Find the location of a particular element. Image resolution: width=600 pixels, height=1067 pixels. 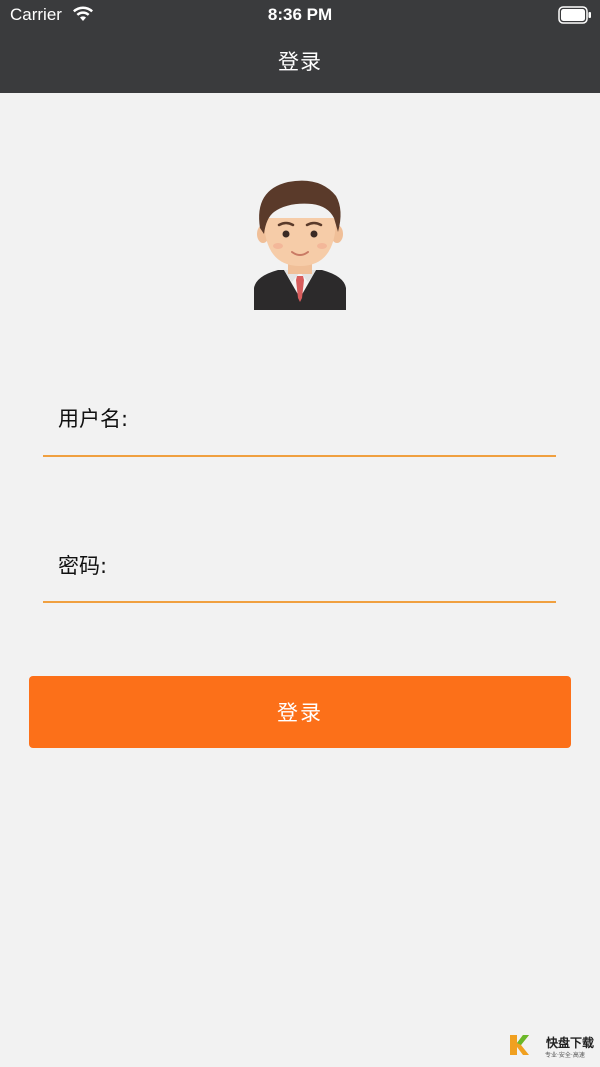

username-underline is located at coordinates (299, 456).